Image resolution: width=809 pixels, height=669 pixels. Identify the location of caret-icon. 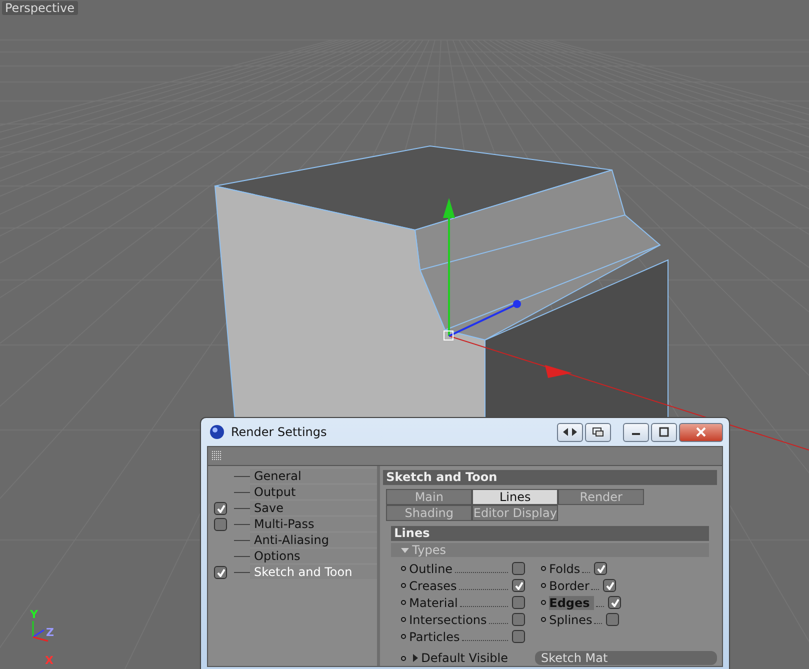
(415, 658).